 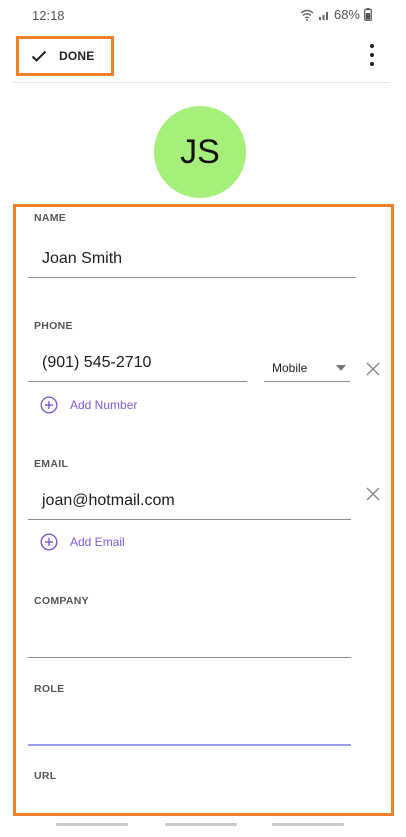 What do you see at coordinates (372, 55) in the screenshot?
I see `more-vert-icon` at bounding box center [372, 55].